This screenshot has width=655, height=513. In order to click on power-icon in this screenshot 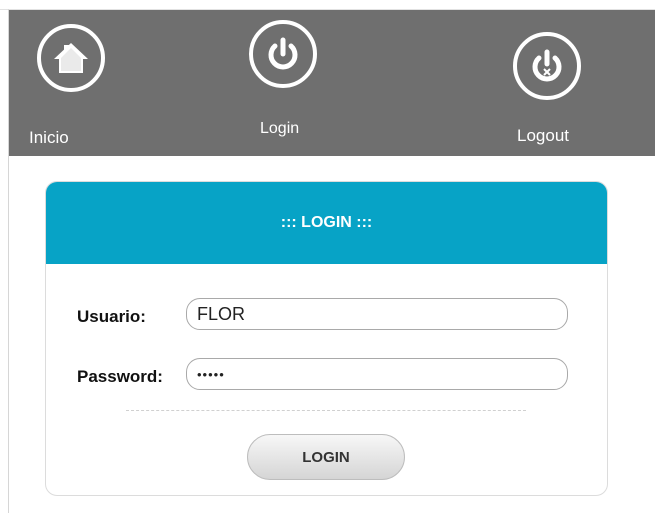, I will do `click(283, 54)`.